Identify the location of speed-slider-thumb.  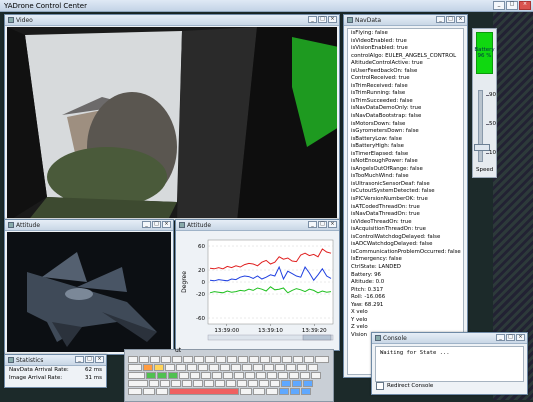
(482, 147).